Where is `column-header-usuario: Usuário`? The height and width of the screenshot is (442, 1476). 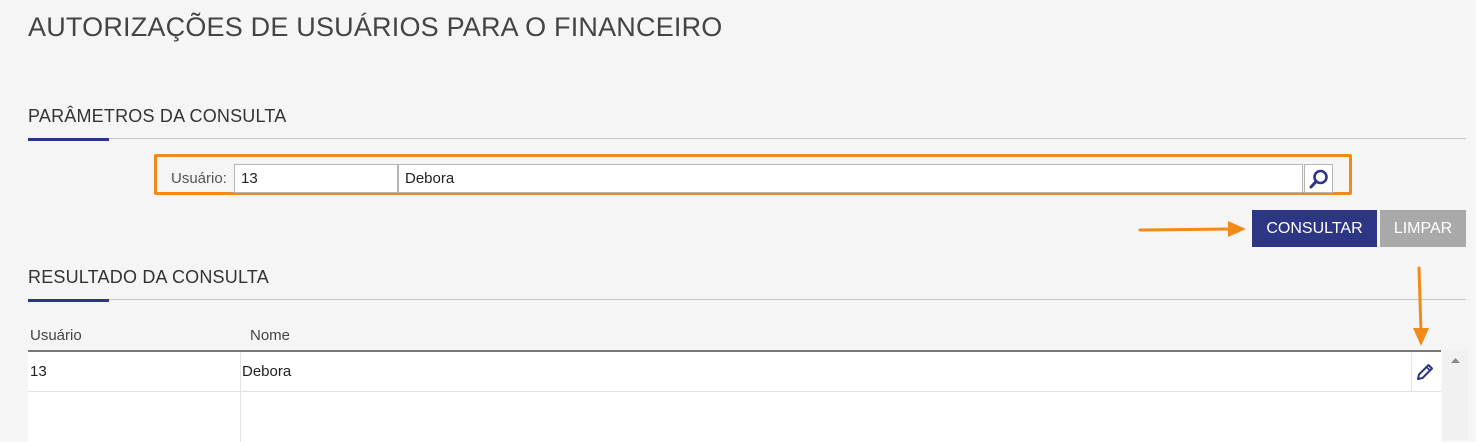 column-header-usuario: Usuário is located at coordinates (56, 335).